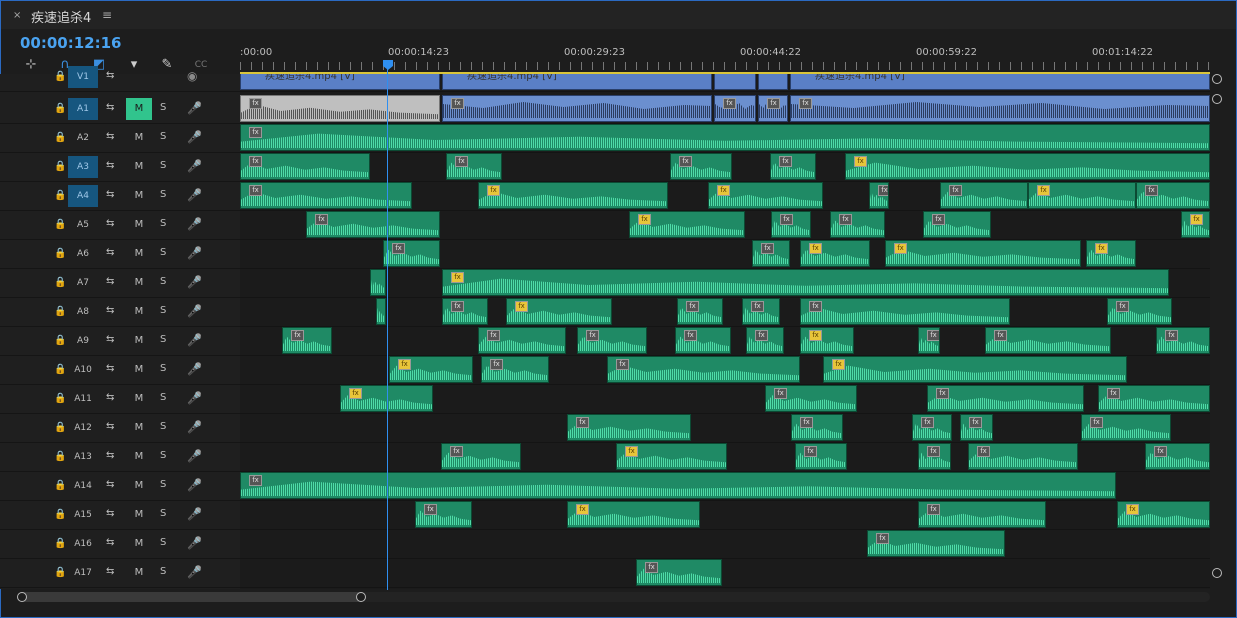 This screenshot has width=1237, height=618. I want to click on track-name: V1, so click(83, 77).